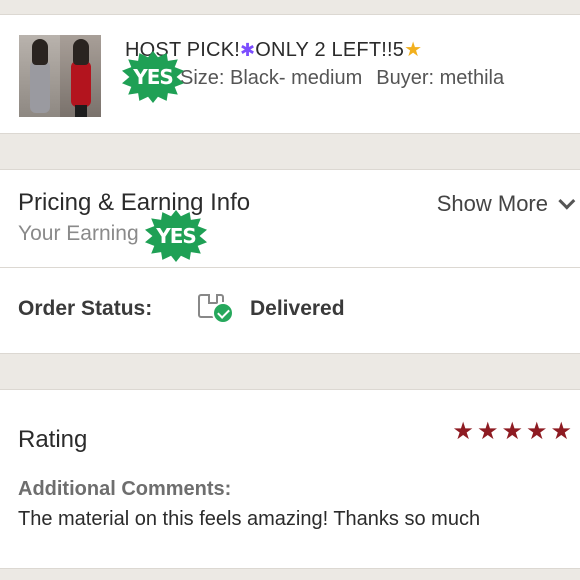 This screenshot has width=580, height=580. I want to click on product-thumbnail, so click(60, 76).